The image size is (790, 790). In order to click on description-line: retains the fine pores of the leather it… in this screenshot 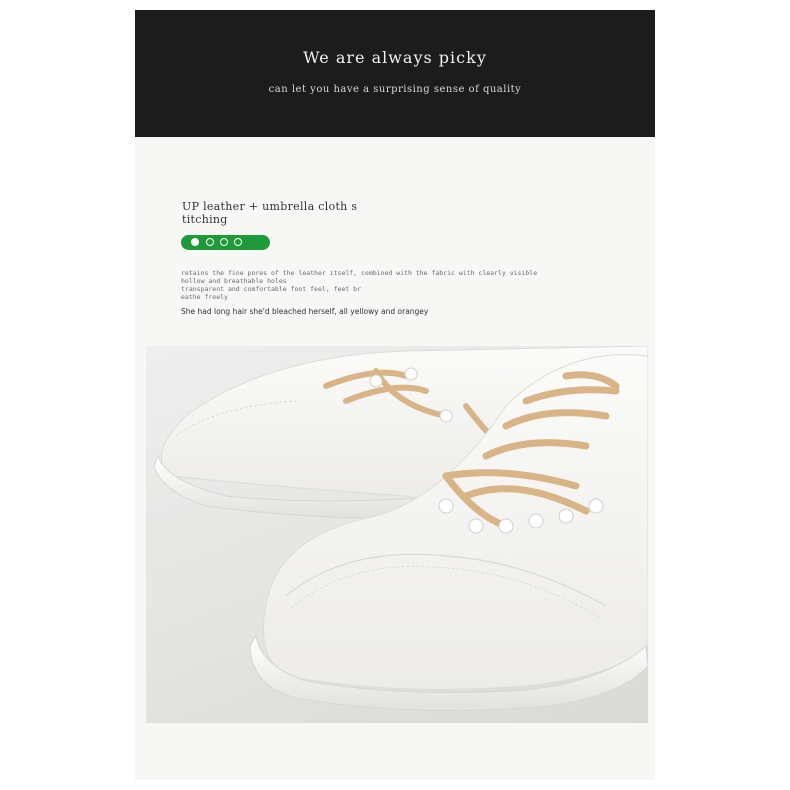, I will do `click(359, 273)`.